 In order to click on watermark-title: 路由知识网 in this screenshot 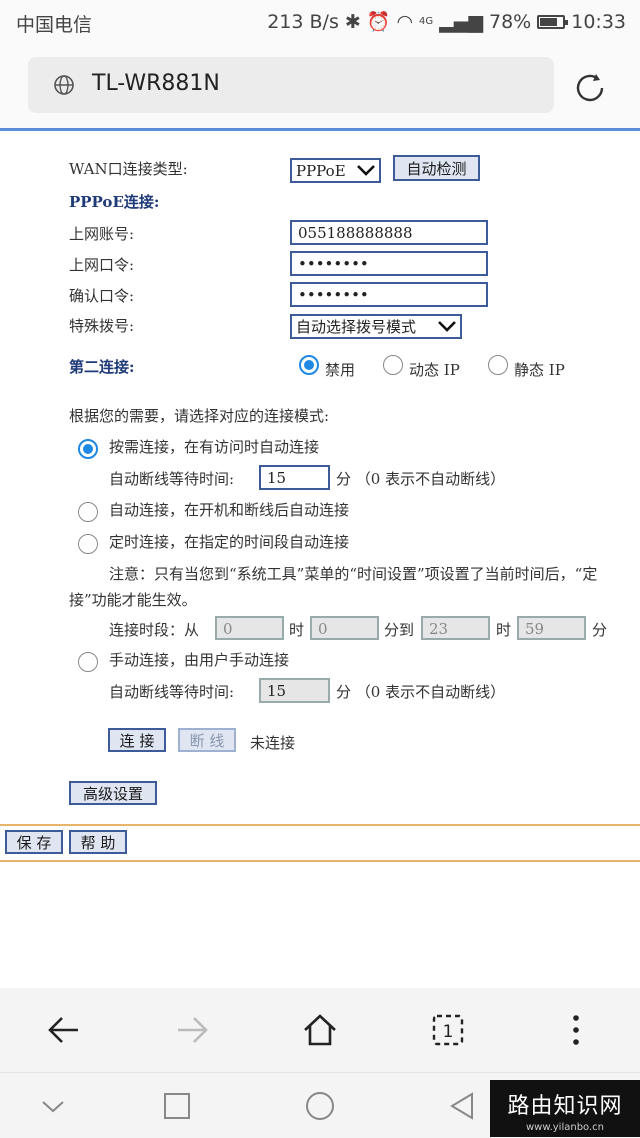, I will do `click(565, 1106)`.